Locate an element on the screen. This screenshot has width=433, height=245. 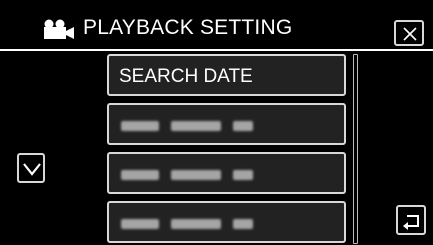
menu-item-search-date: SEARCH DATE is located at coordinates (226, 75).